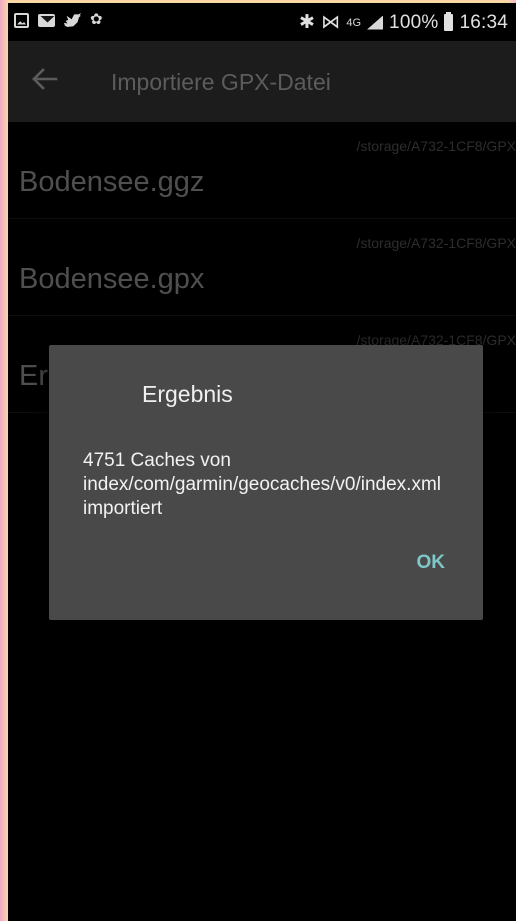 The image size is (516, 921). I want to click on ok-button: OK, so click(431, 563).